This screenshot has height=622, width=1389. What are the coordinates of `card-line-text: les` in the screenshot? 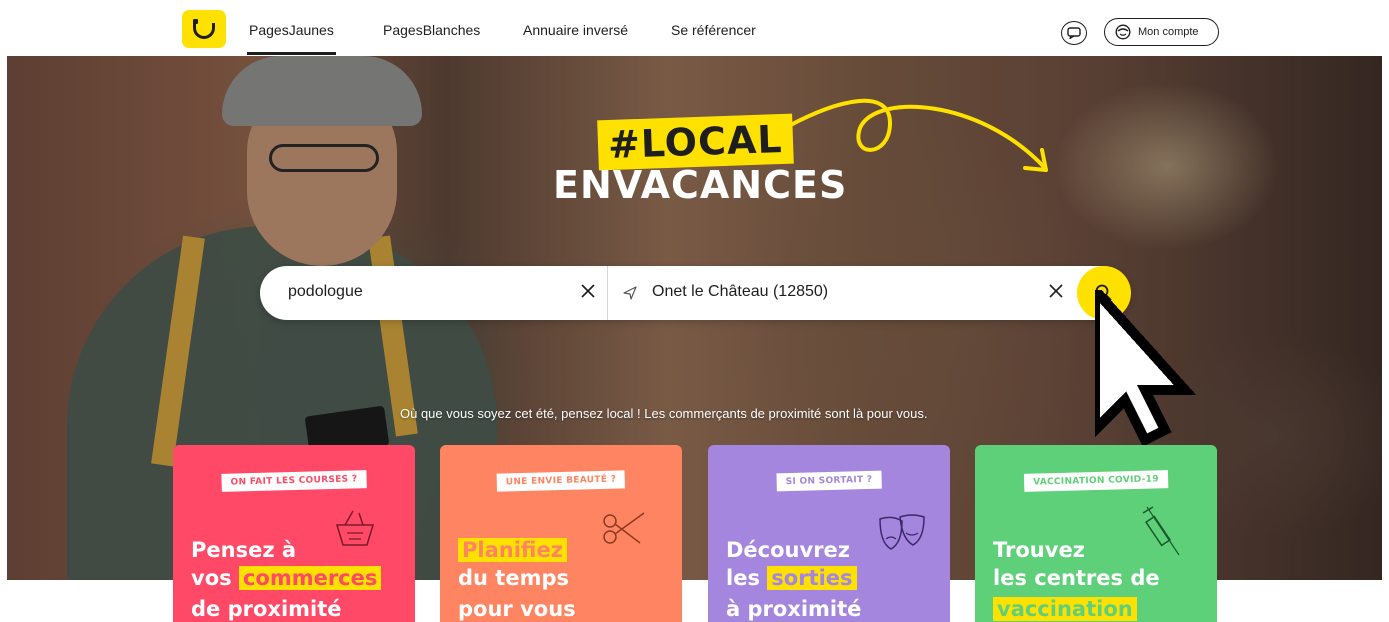 It's located at (743, 578).